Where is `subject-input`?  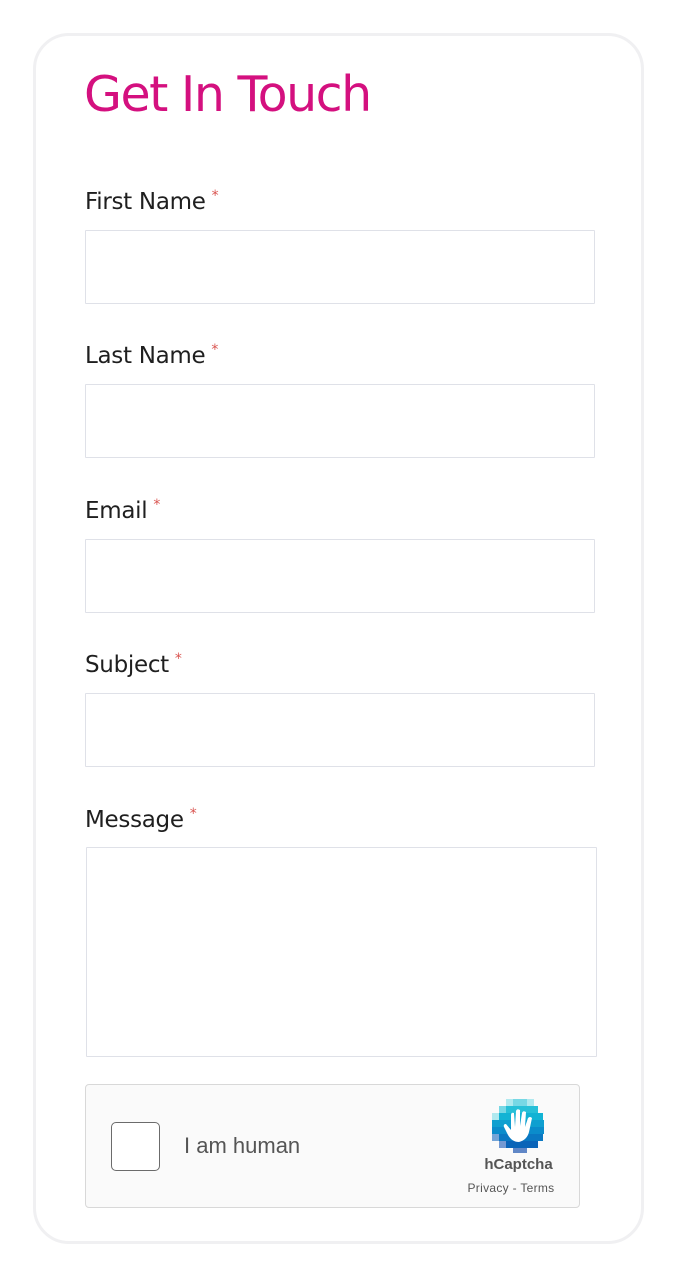 subject-input is located at coordinates (340, 730).